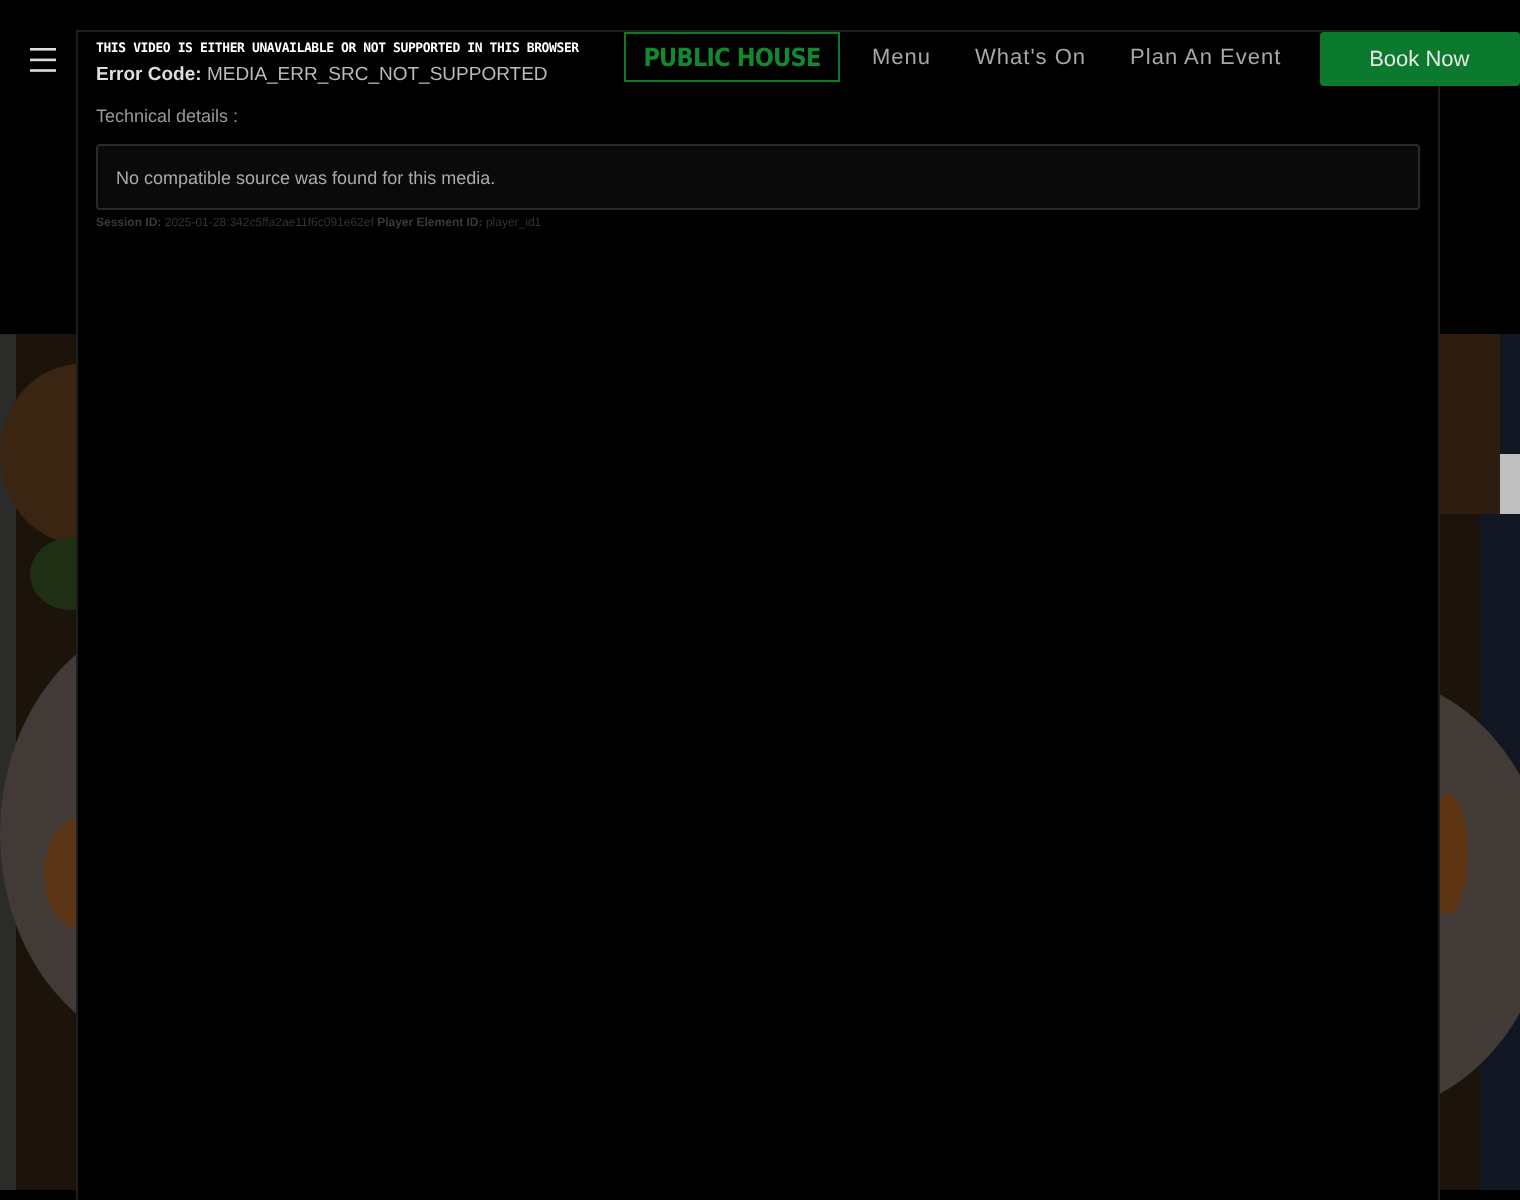 This screenshot has width=1520, height=1200. I want to click on error-message: No compatible source was found for this media., so click(306, 177).